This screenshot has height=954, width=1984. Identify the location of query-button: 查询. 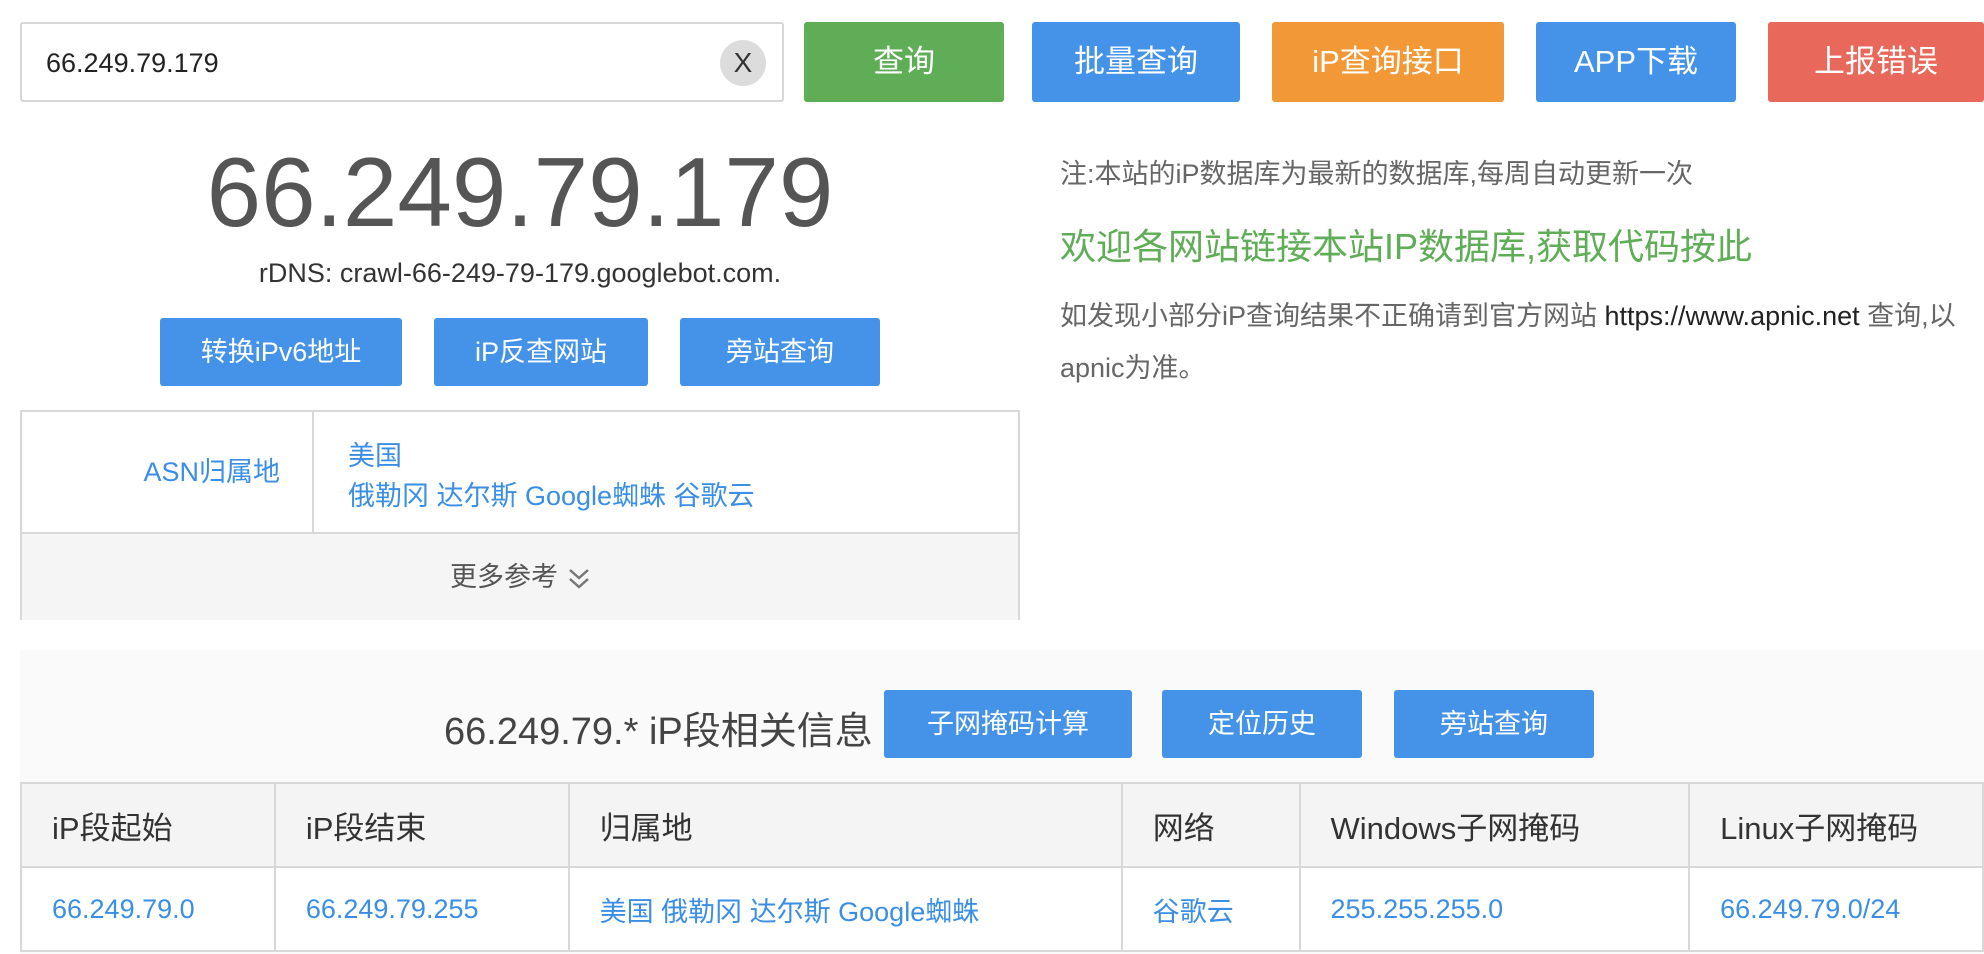
(904, 62).